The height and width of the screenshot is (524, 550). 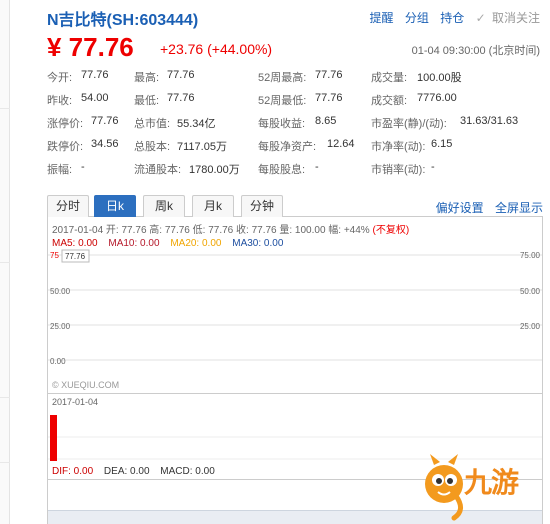 What do you see at coordinates (105, 144) in the screenshot?
I see `quote-value: 34.56` at bounding box center [105, 144].